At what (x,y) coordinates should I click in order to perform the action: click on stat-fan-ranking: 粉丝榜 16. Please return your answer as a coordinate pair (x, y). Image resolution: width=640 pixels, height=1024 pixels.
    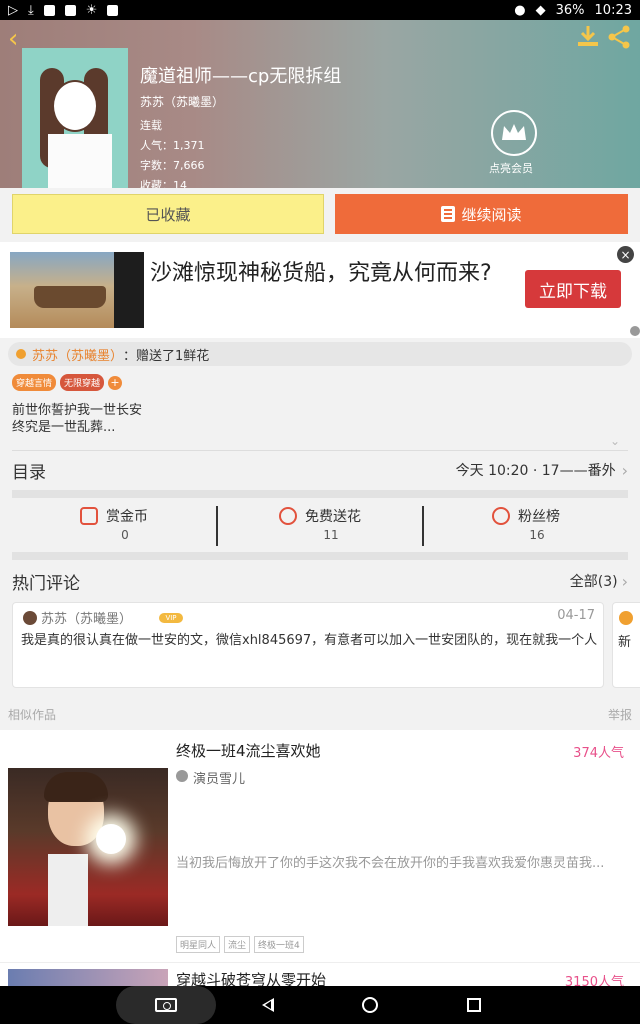
    Looking at the image, I should click on (525, 526).